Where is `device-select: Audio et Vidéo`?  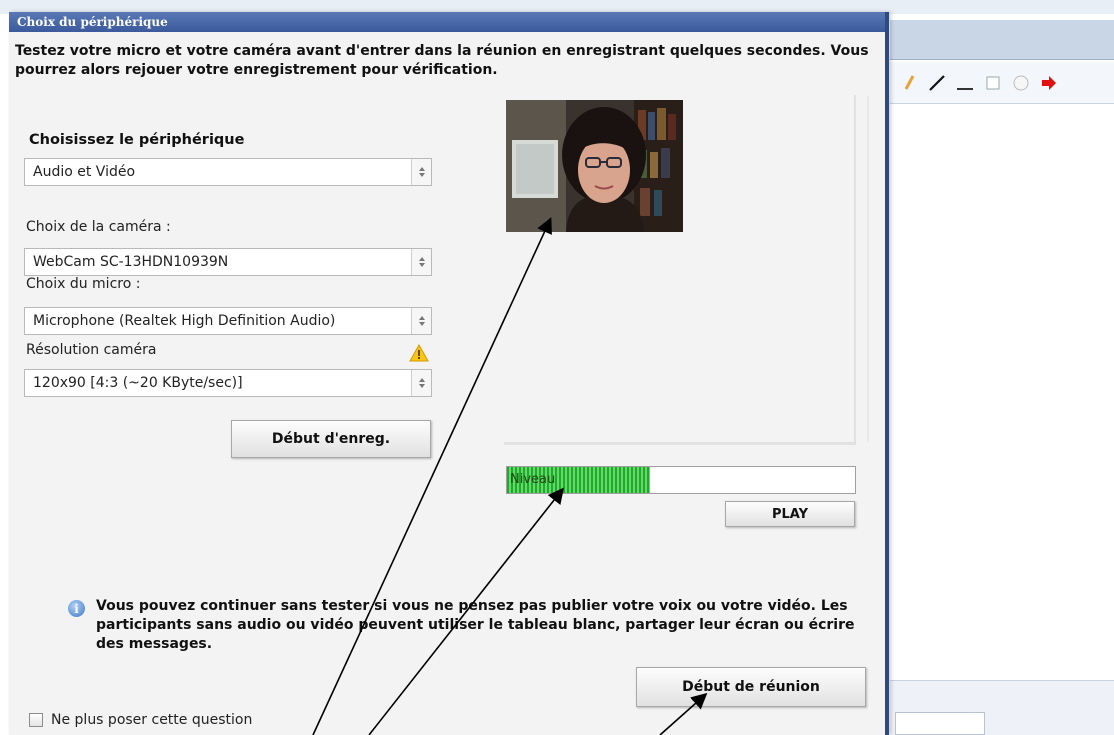
device-select: Audio et Vidéo is located at coordinates (228, 172).